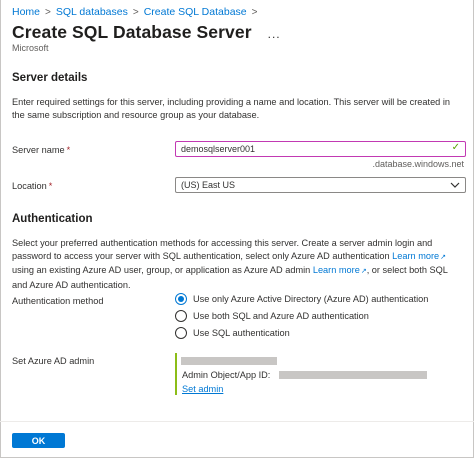  What do you see at coordinates (202, 389) in the screenshot?
I see `set-admin-link: Set admin` at bounding box center [202, 389].